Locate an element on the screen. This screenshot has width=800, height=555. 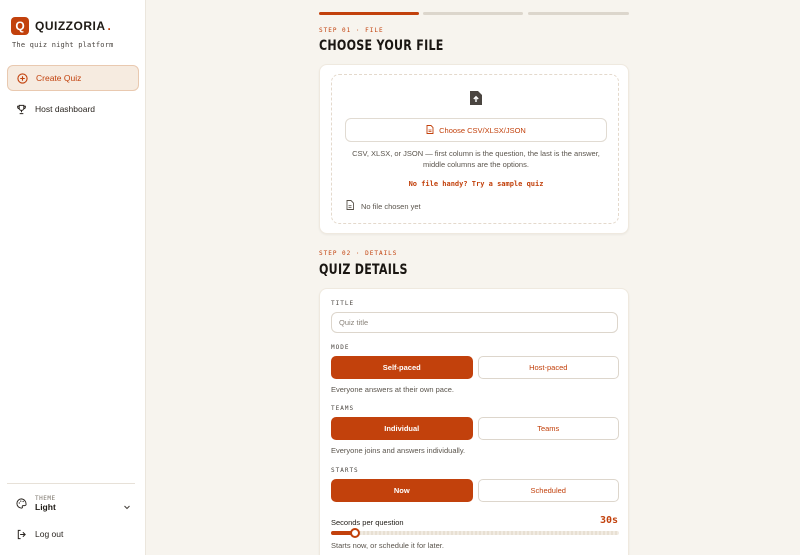
title-label: TITLE is located at coordinates (343, 303).